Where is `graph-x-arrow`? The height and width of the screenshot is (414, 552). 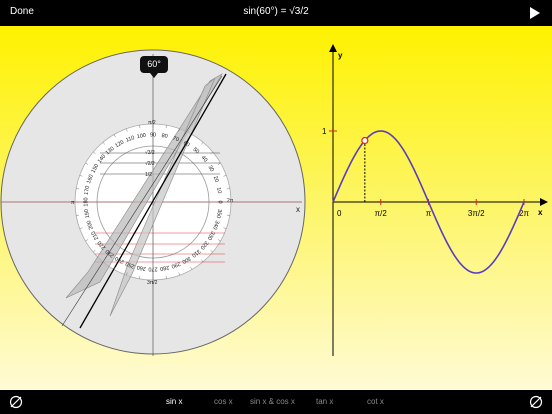 graph-x-arrow is located at coordinates (544, 202).